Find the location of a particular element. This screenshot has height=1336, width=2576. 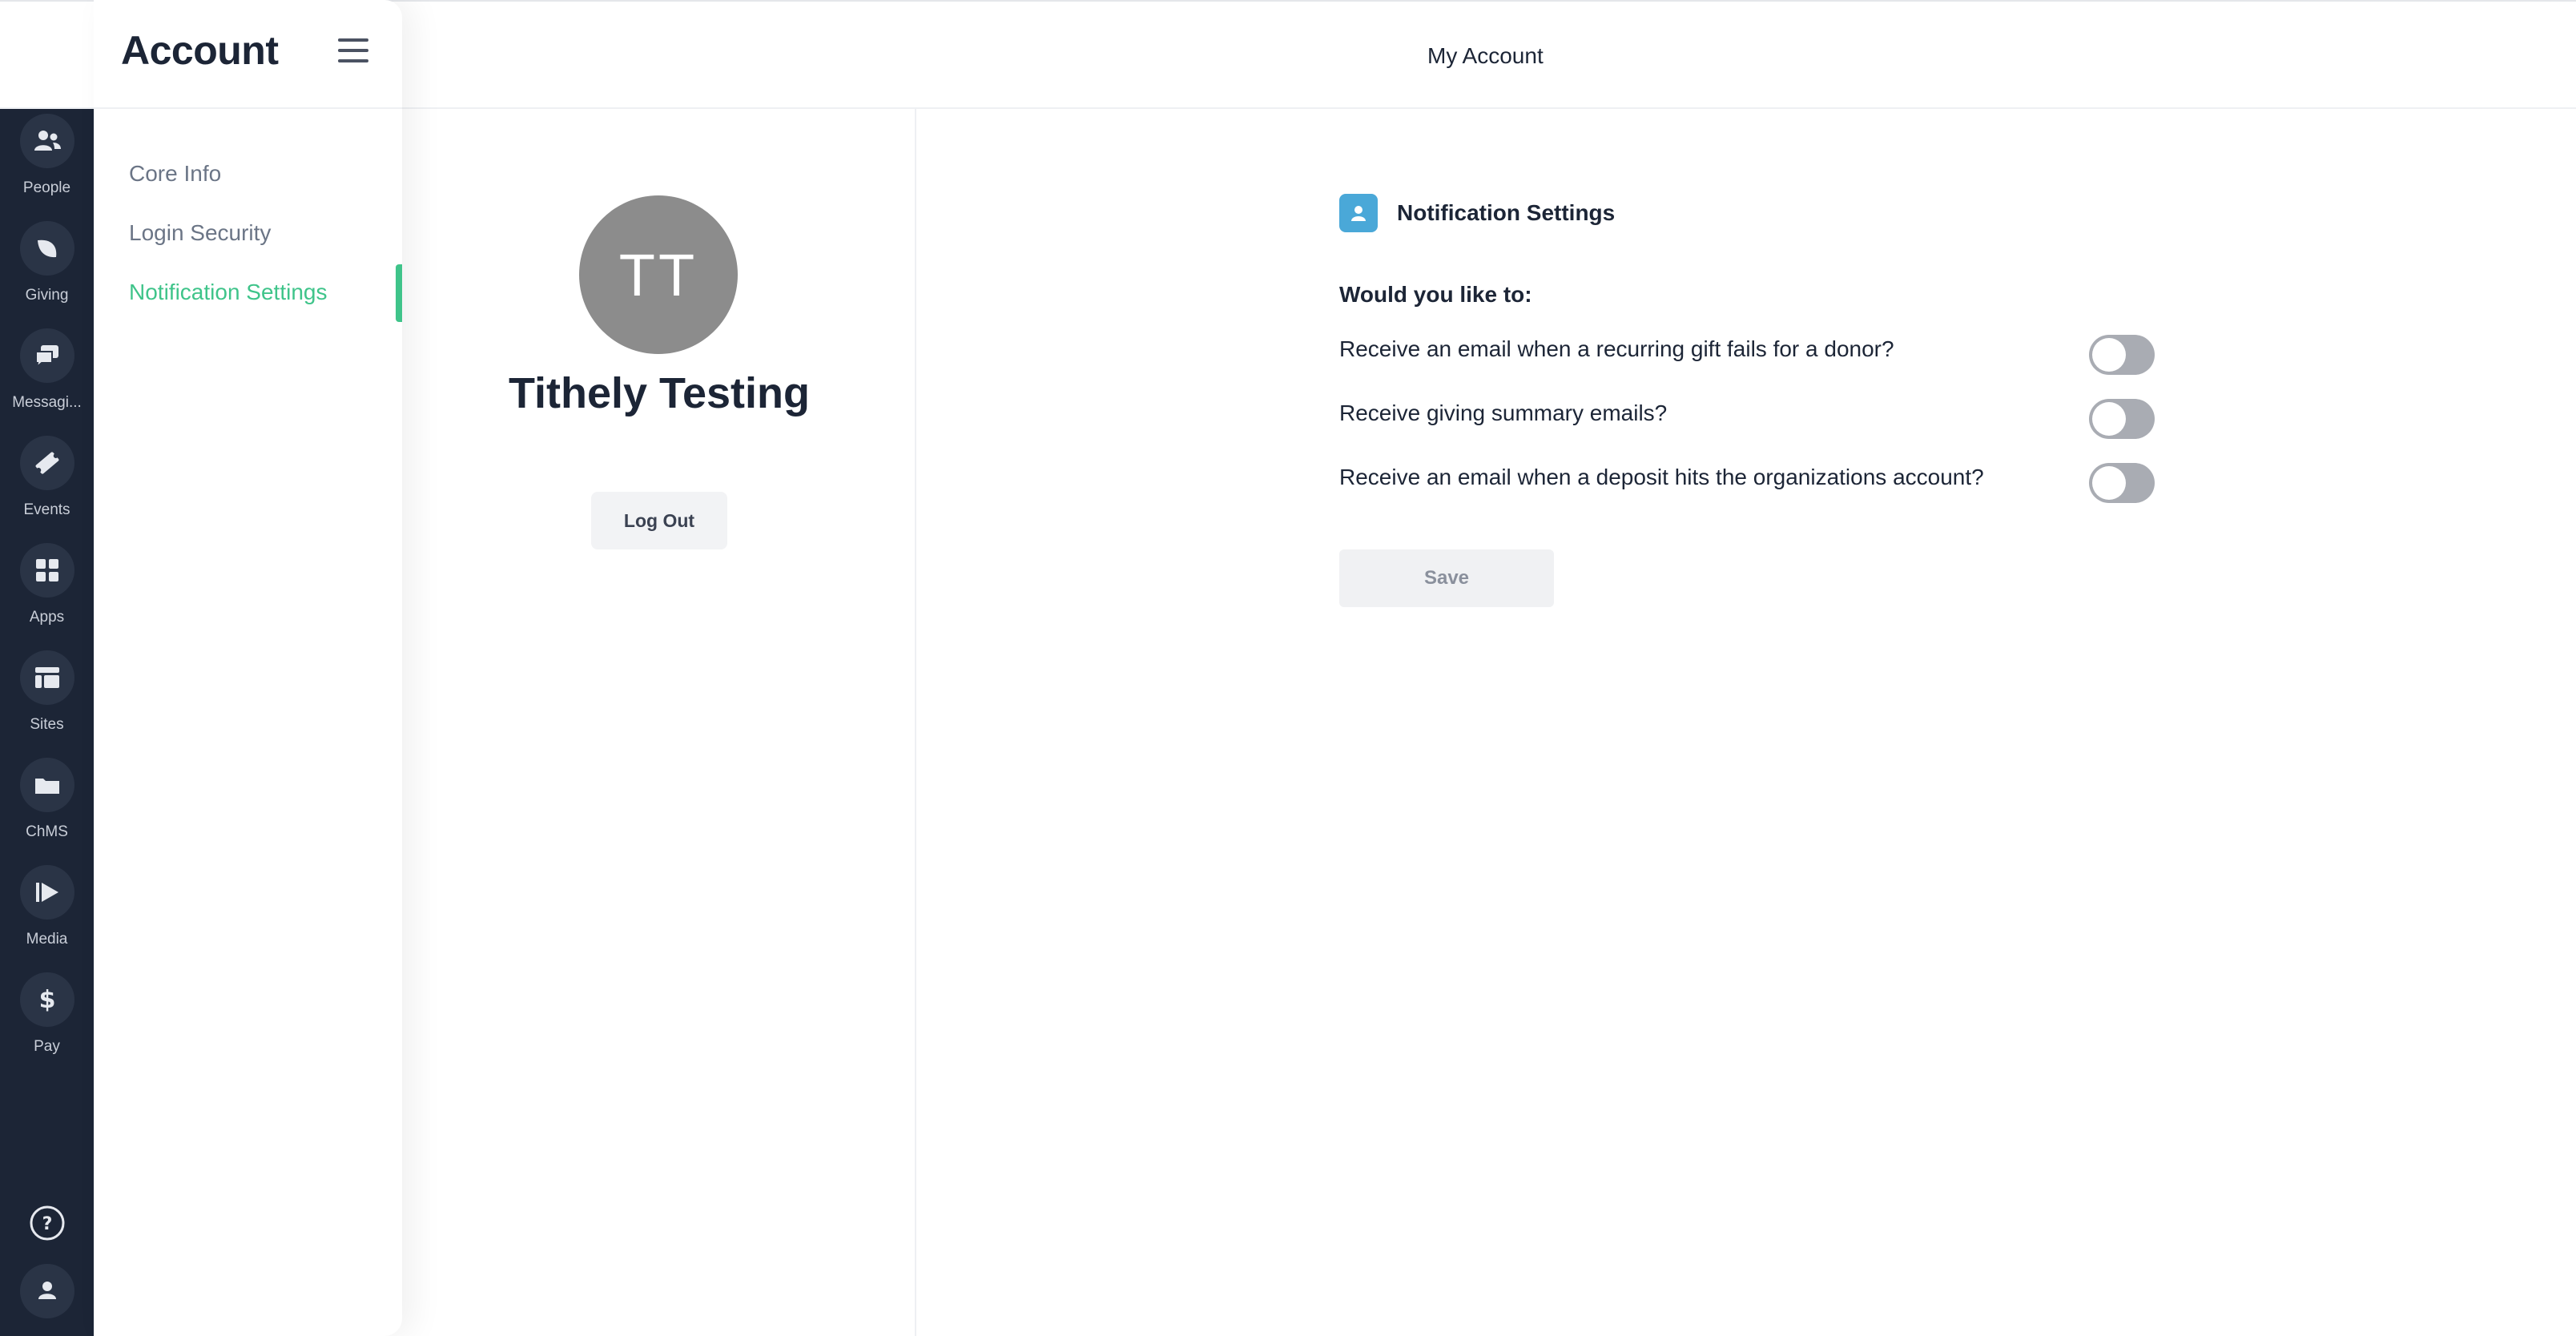

rail-item-media: Media is located at coordinates (47, 912).